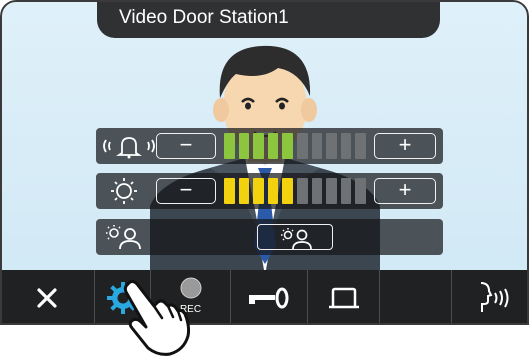 The image size is (529, 356). What do you see at coordinates (186, 191) in the screenshot?
I see `brightness-minus-button: −` at bounding box center [186, 191].